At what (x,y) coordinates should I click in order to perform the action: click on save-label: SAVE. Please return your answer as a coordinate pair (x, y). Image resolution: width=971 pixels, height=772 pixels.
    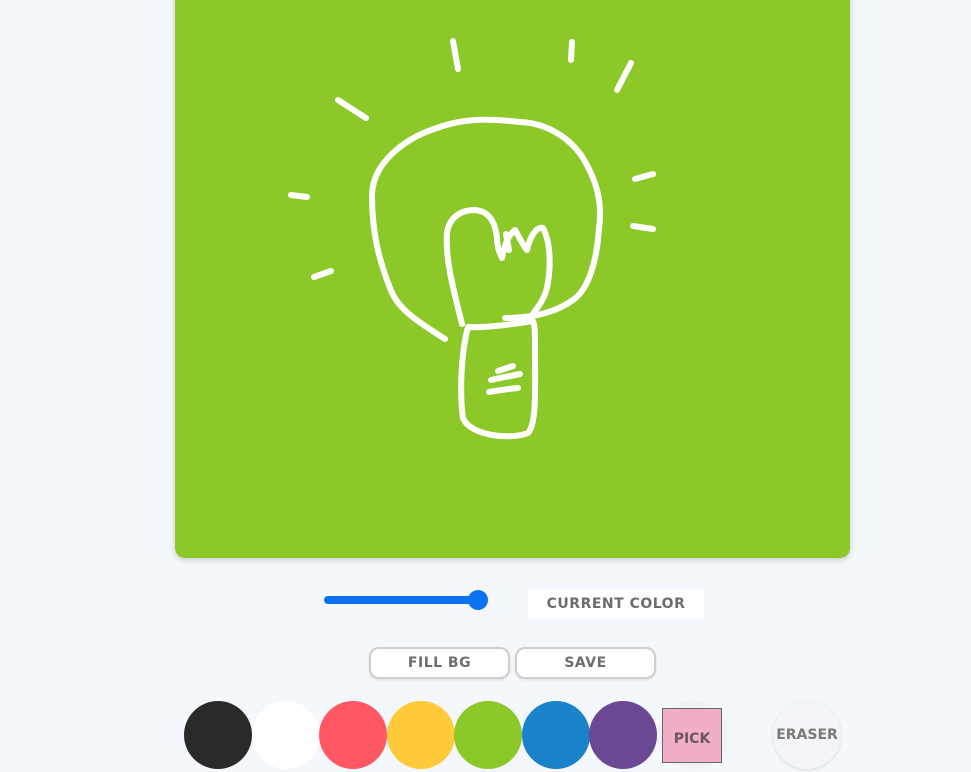
    Looking at the image, I should click on (585, 663).